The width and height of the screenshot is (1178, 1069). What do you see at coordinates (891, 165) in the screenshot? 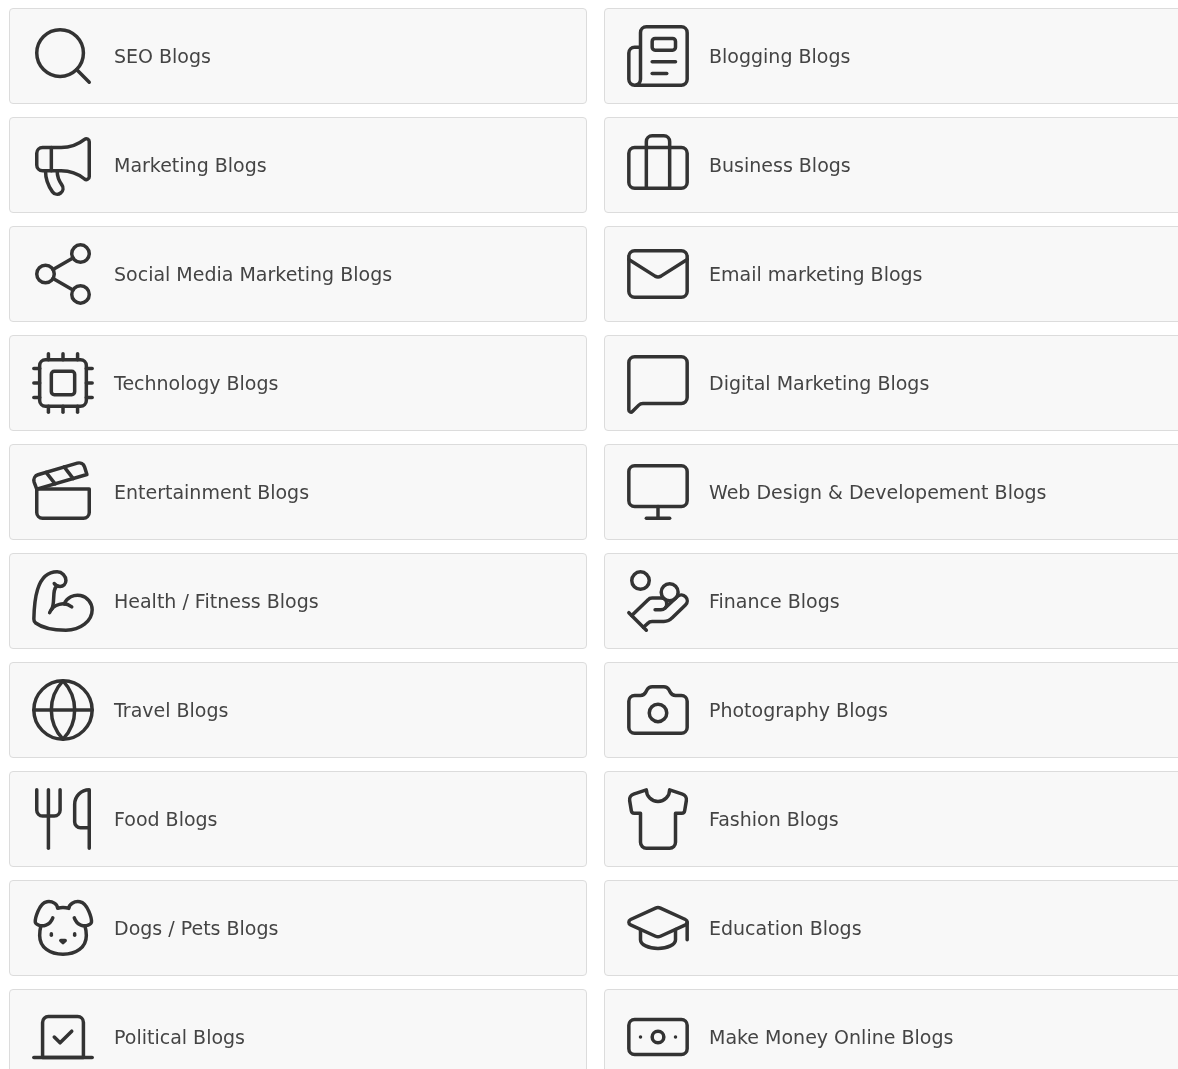
I see `category-link: Business Blogs` at bounding box center [891, 165].